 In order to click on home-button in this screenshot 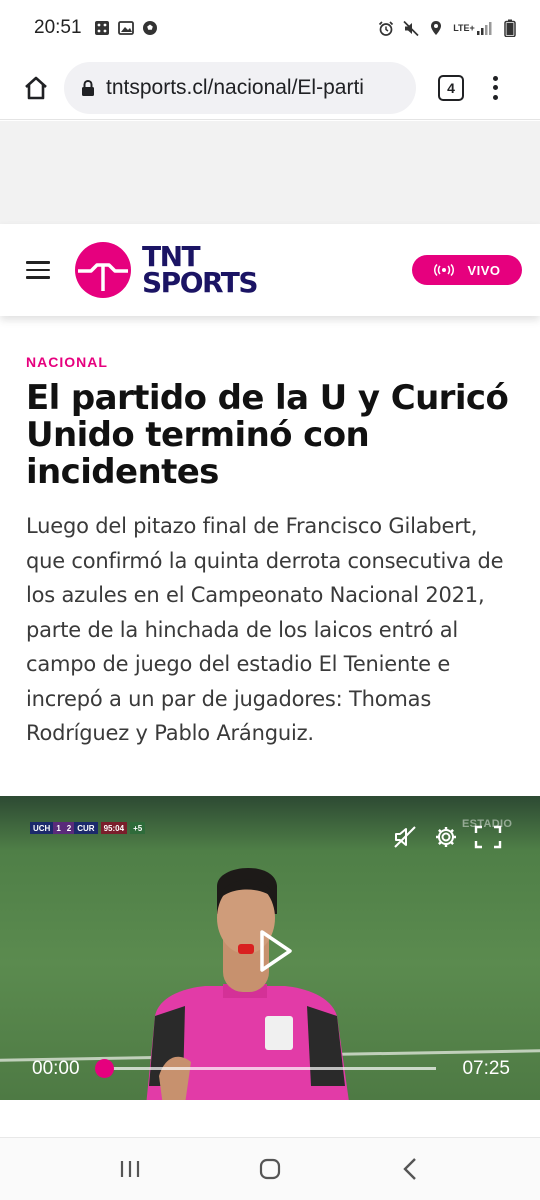, I will do `click(36, 88)`.